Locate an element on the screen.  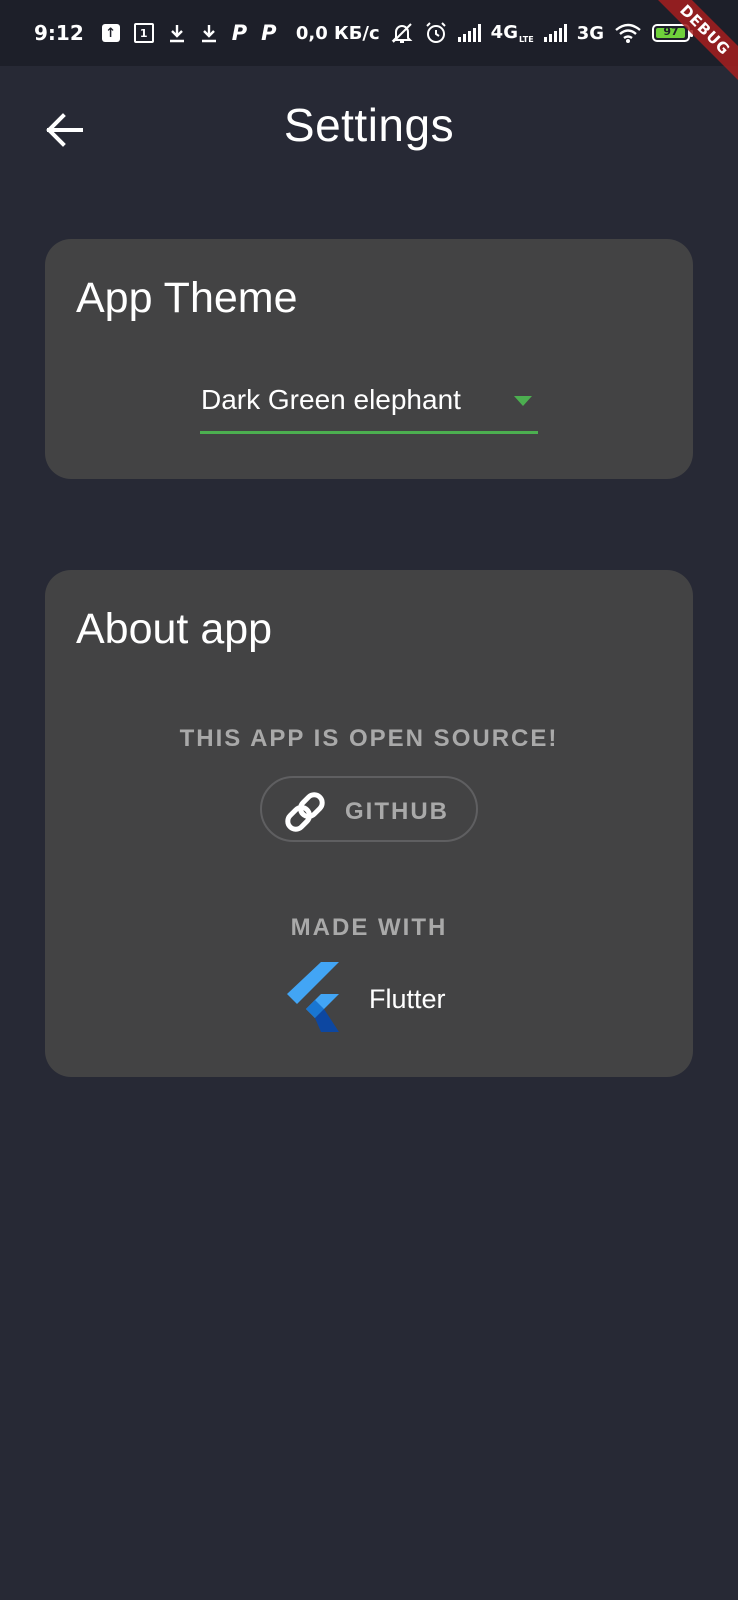
page-title: Settings is located at coordinates (369, 125).